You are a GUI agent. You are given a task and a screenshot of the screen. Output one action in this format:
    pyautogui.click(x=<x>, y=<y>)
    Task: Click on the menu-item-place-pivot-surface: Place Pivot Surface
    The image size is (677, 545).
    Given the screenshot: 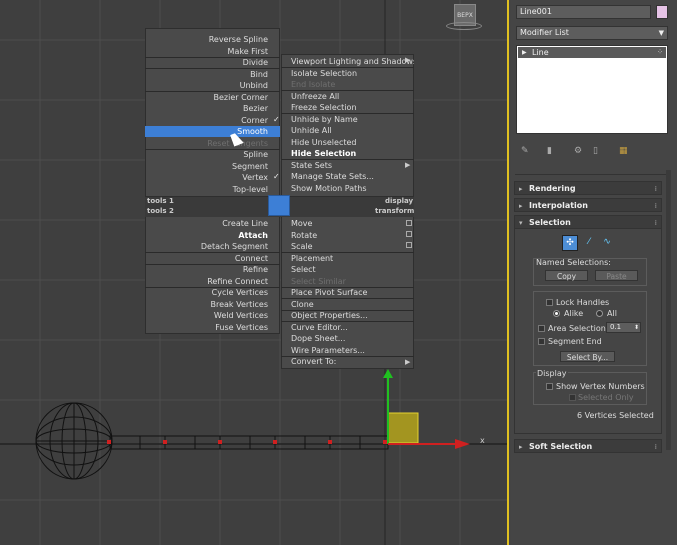 What is the action you would take?
    pyautogui.click(x=347, y=292)
    